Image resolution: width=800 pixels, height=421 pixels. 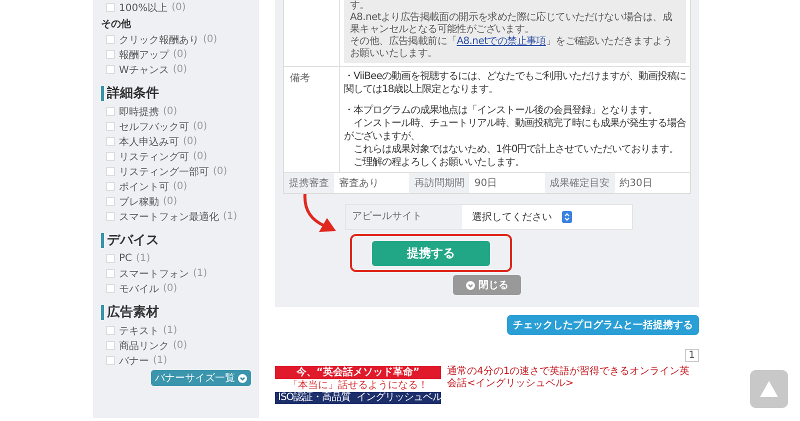 What do you see at coordinates (579, 183) in the screenshot?
I see `term-label: 成果確定目安` at bounding box center [579, 183].